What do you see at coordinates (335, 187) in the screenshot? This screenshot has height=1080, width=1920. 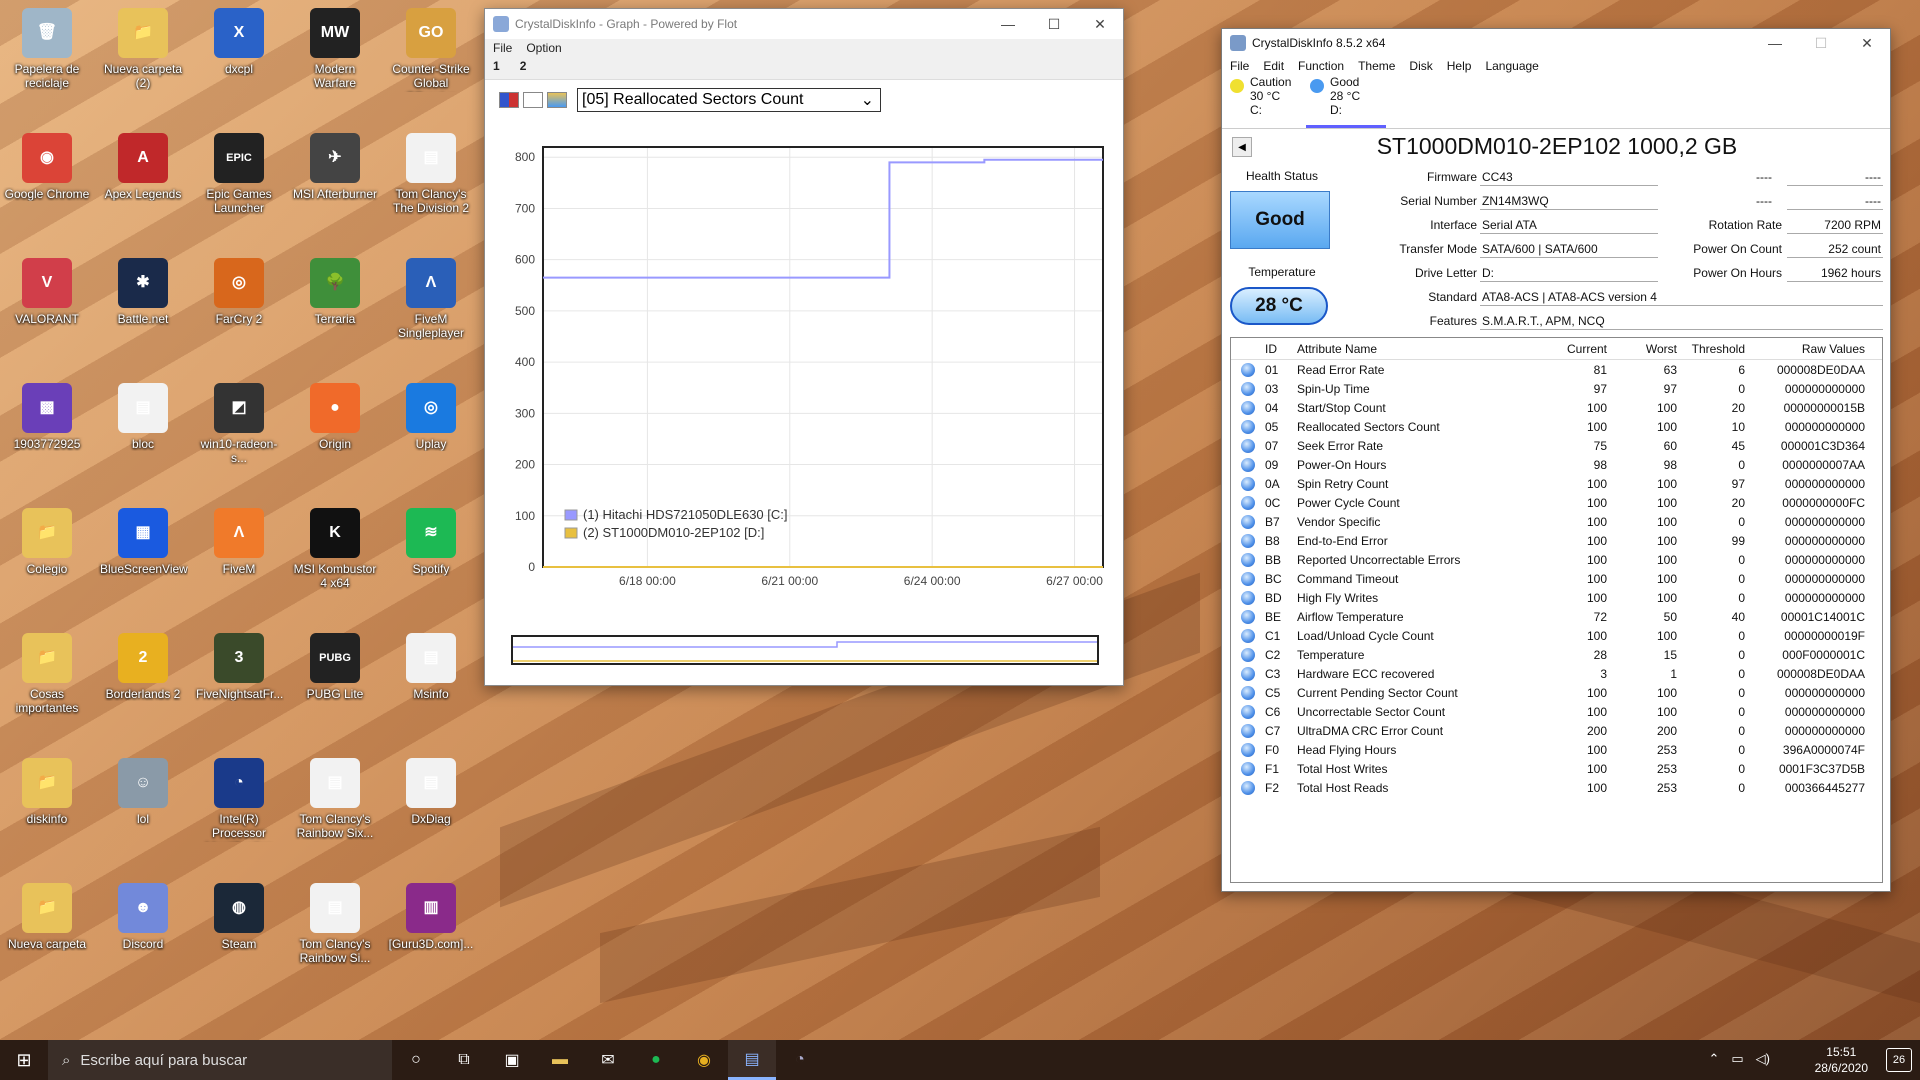 I see `desktop-icon: ✈ MSI Afterburner` at bounding box center [335, 187].